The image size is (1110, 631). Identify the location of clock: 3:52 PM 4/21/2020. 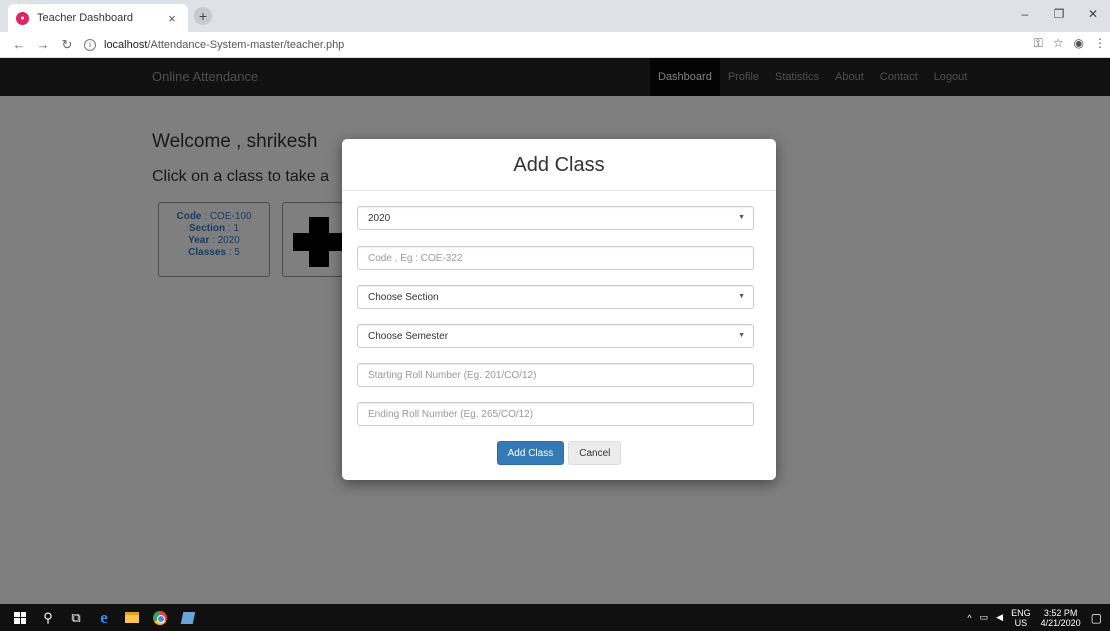
(1061, 618).